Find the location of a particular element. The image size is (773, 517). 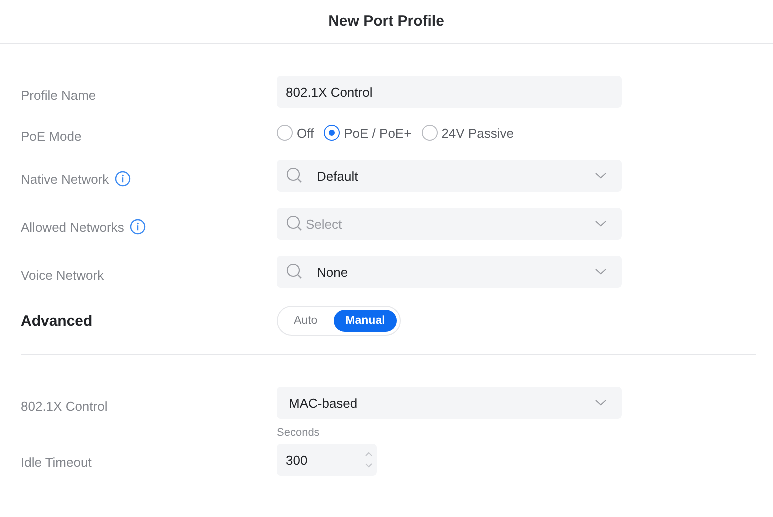

field-label: 802.1X Control is located at coordinates (64, 406).